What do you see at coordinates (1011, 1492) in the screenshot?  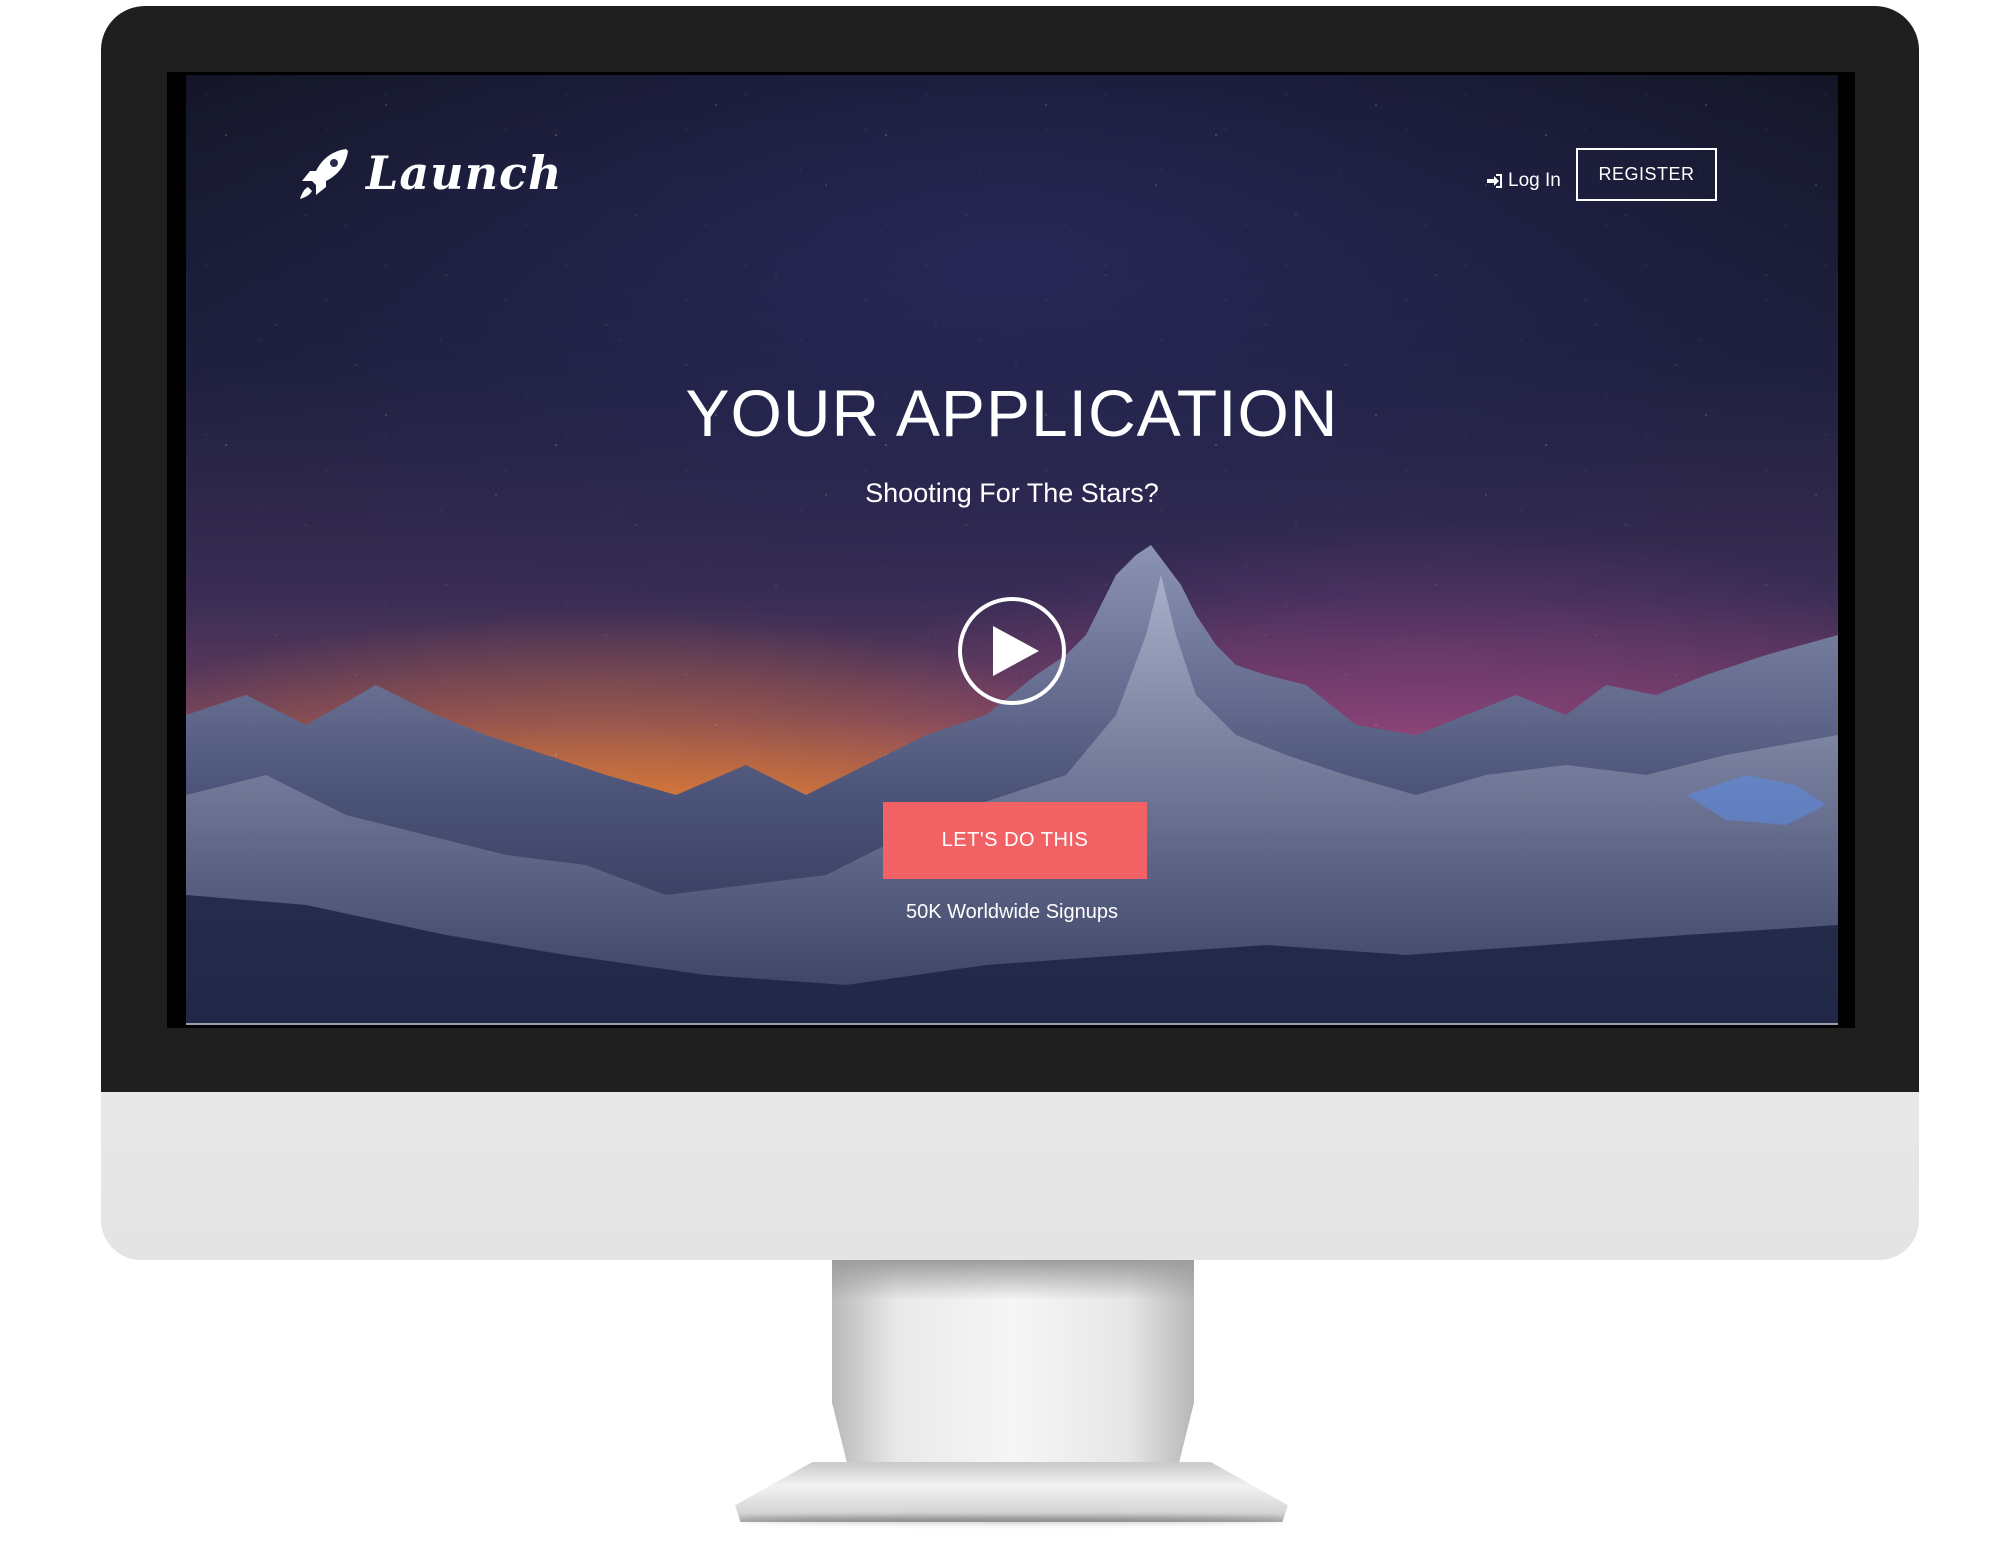 I see `monitor-stand-foot` at bounding box center [1011, 1492].